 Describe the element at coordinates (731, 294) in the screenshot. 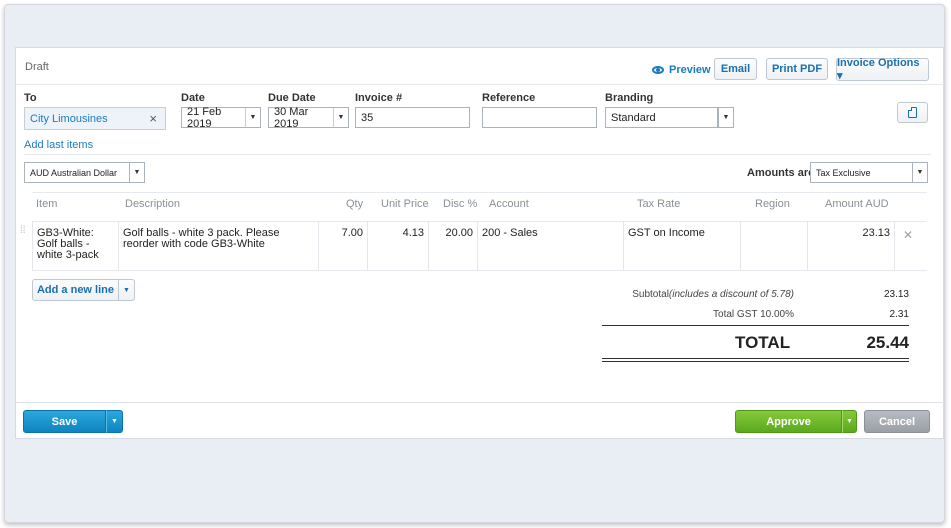

I see `discount-note: (includes a discount of 5.78)` at that location.